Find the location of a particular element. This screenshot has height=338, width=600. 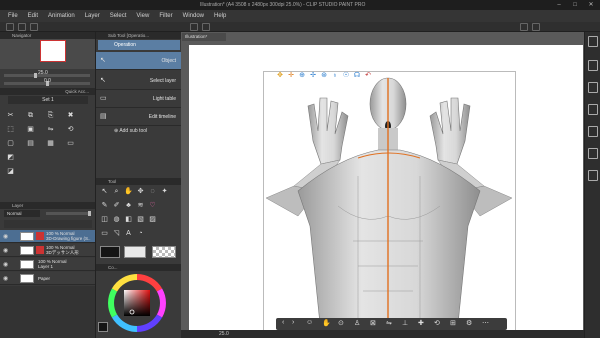

hand-tool-icon: ✋ is located at coordinates (128, 192).